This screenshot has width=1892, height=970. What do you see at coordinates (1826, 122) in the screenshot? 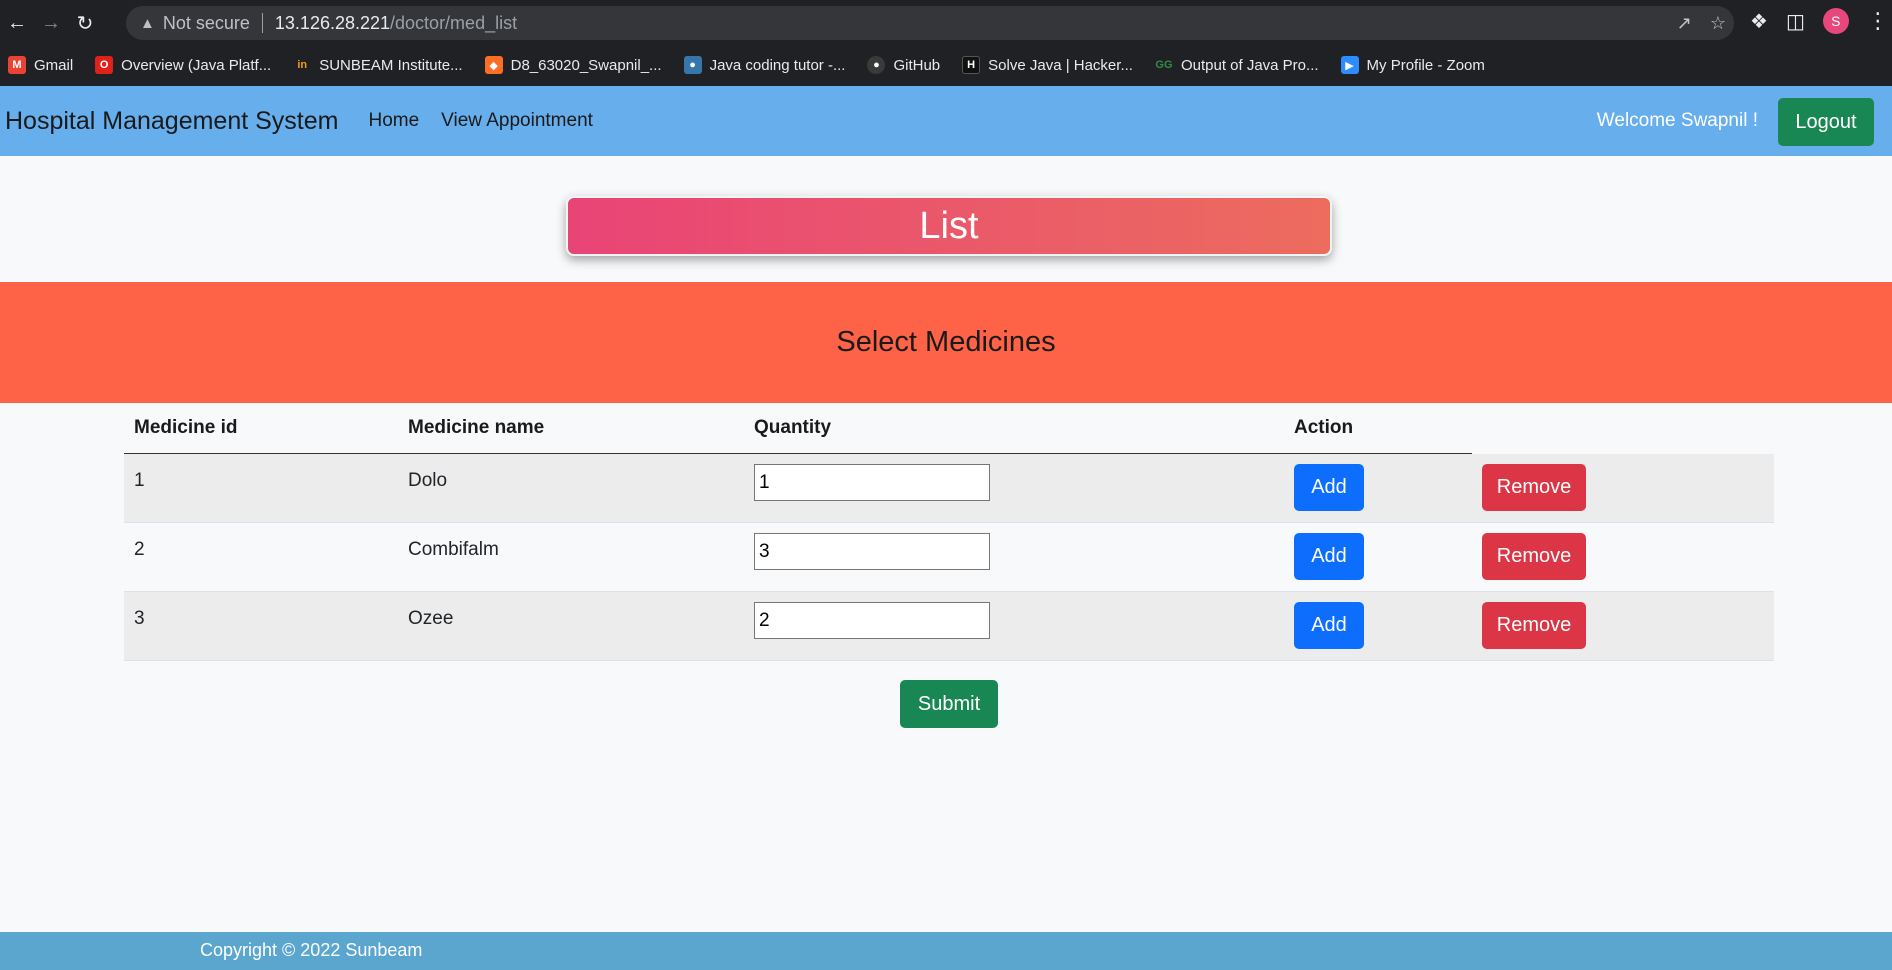
I see `logout-button: Logout` at bounding box center [1826, 122].